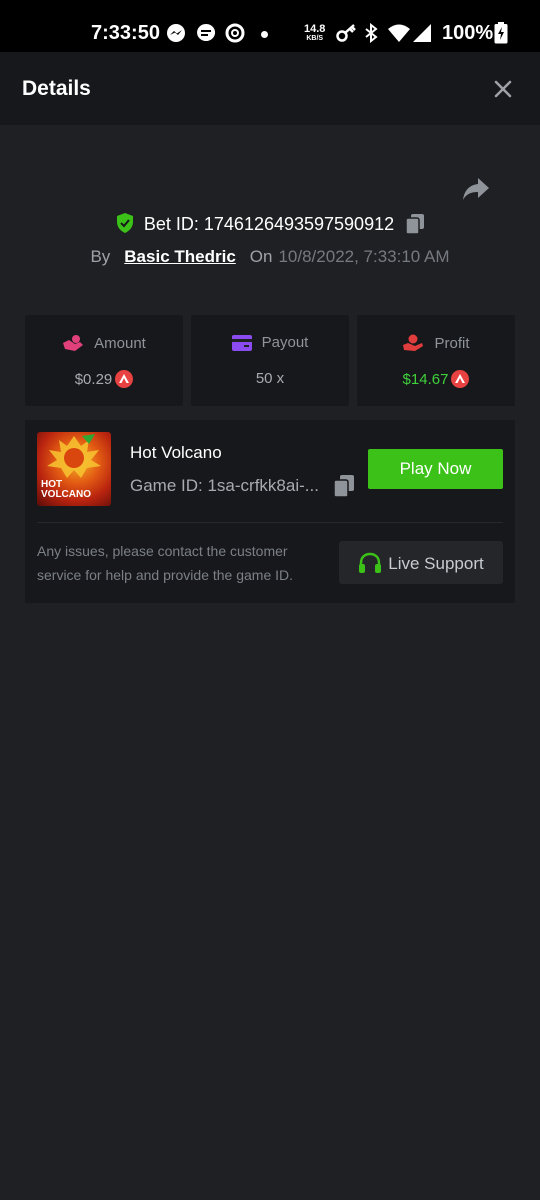 This screenshot has width=540, height=1200. I want to click on battery-icon, so click(501, 33).